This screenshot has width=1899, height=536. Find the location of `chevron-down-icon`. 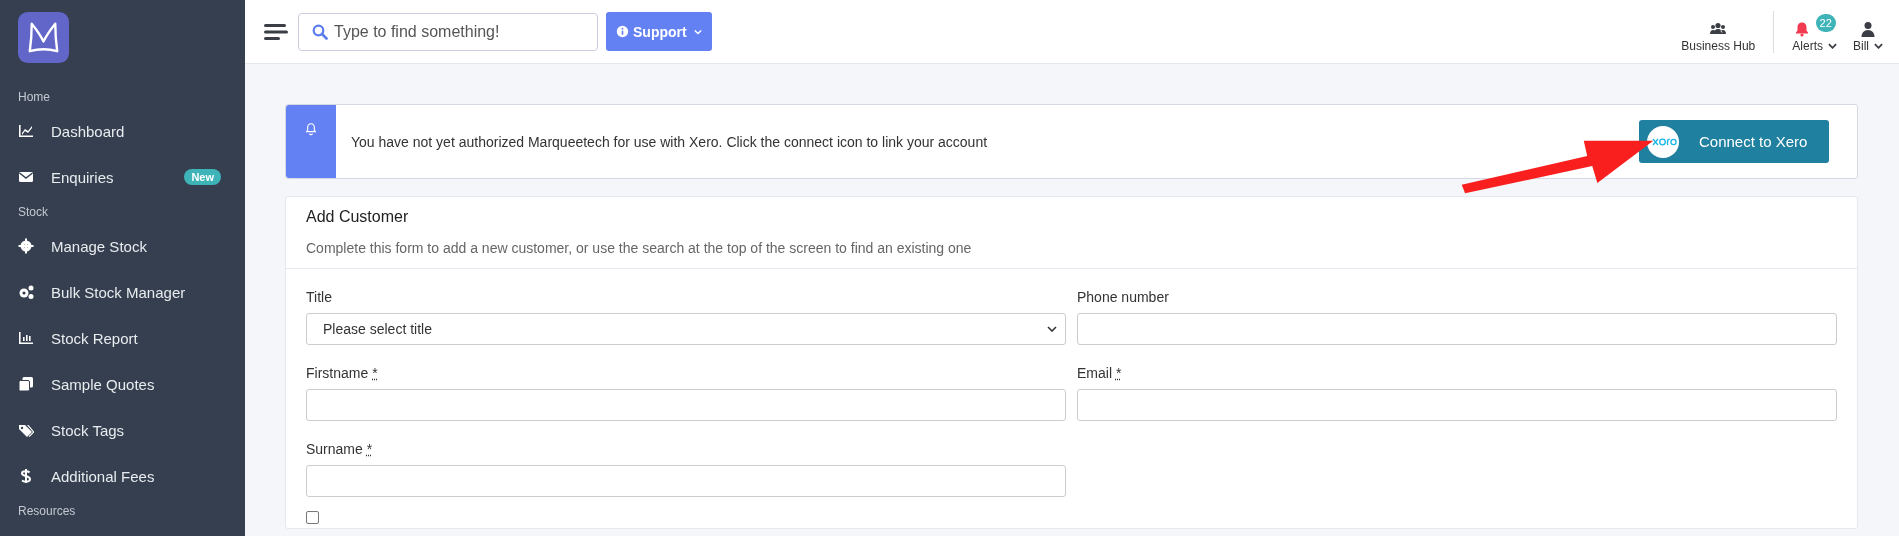

chevron-down-icon is located at coordinates (1052, 329).